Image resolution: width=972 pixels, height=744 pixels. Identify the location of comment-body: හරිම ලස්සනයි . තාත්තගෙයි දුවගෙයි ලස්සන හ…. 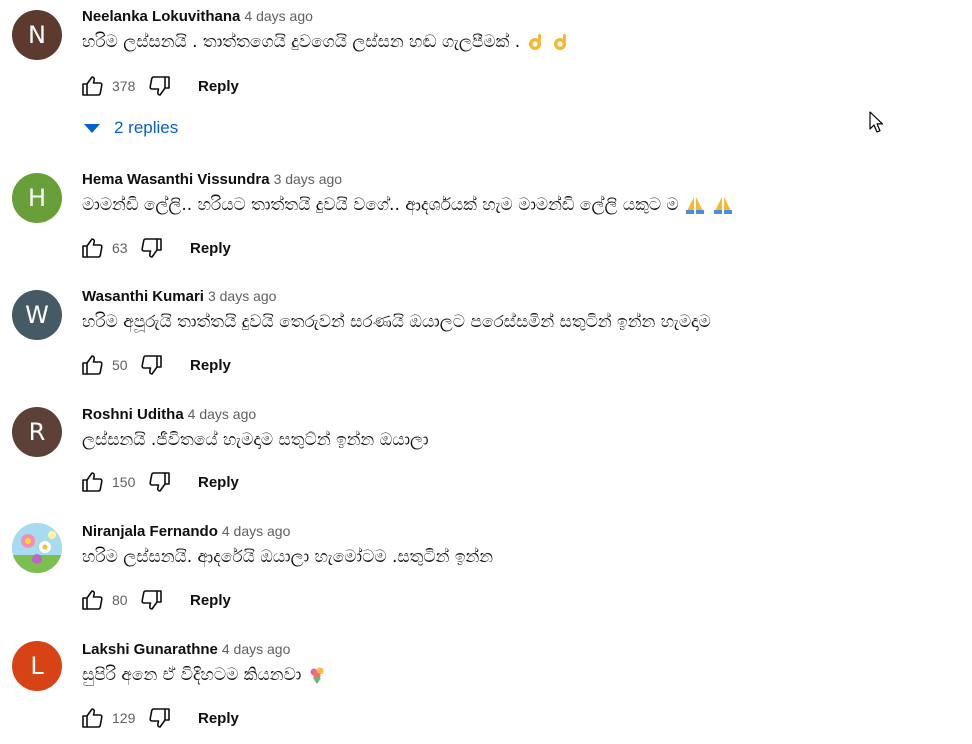
(301, 42).